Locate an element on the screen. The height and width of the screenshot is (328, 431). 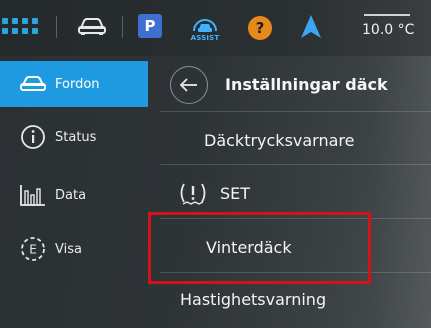
info-icon is located at coordinates (33, 137).